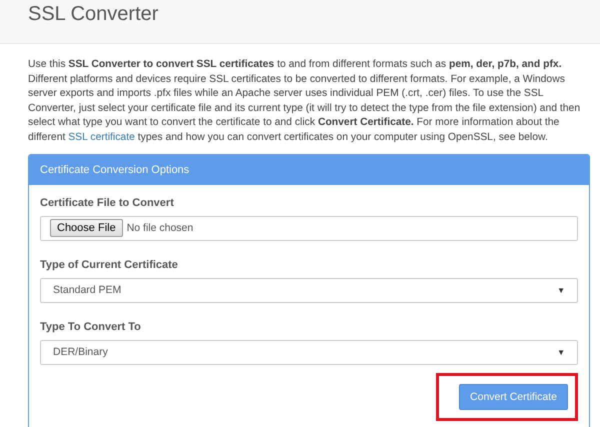  What do you see at coordinates (309, 169) in the screenshot?
I see `panel-header: Certificate Conversion Options` at bounding box center [309, 169].